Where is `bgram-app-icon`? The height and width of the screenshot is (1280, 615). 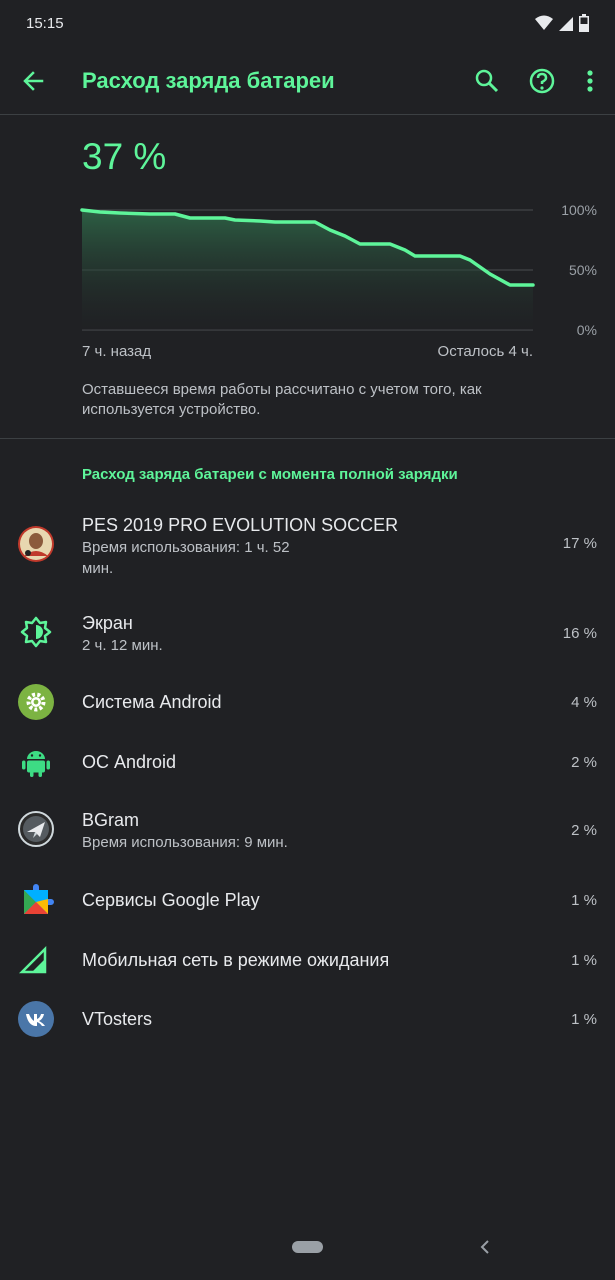 bgram-app-icon is located at coordinates (36, 829).